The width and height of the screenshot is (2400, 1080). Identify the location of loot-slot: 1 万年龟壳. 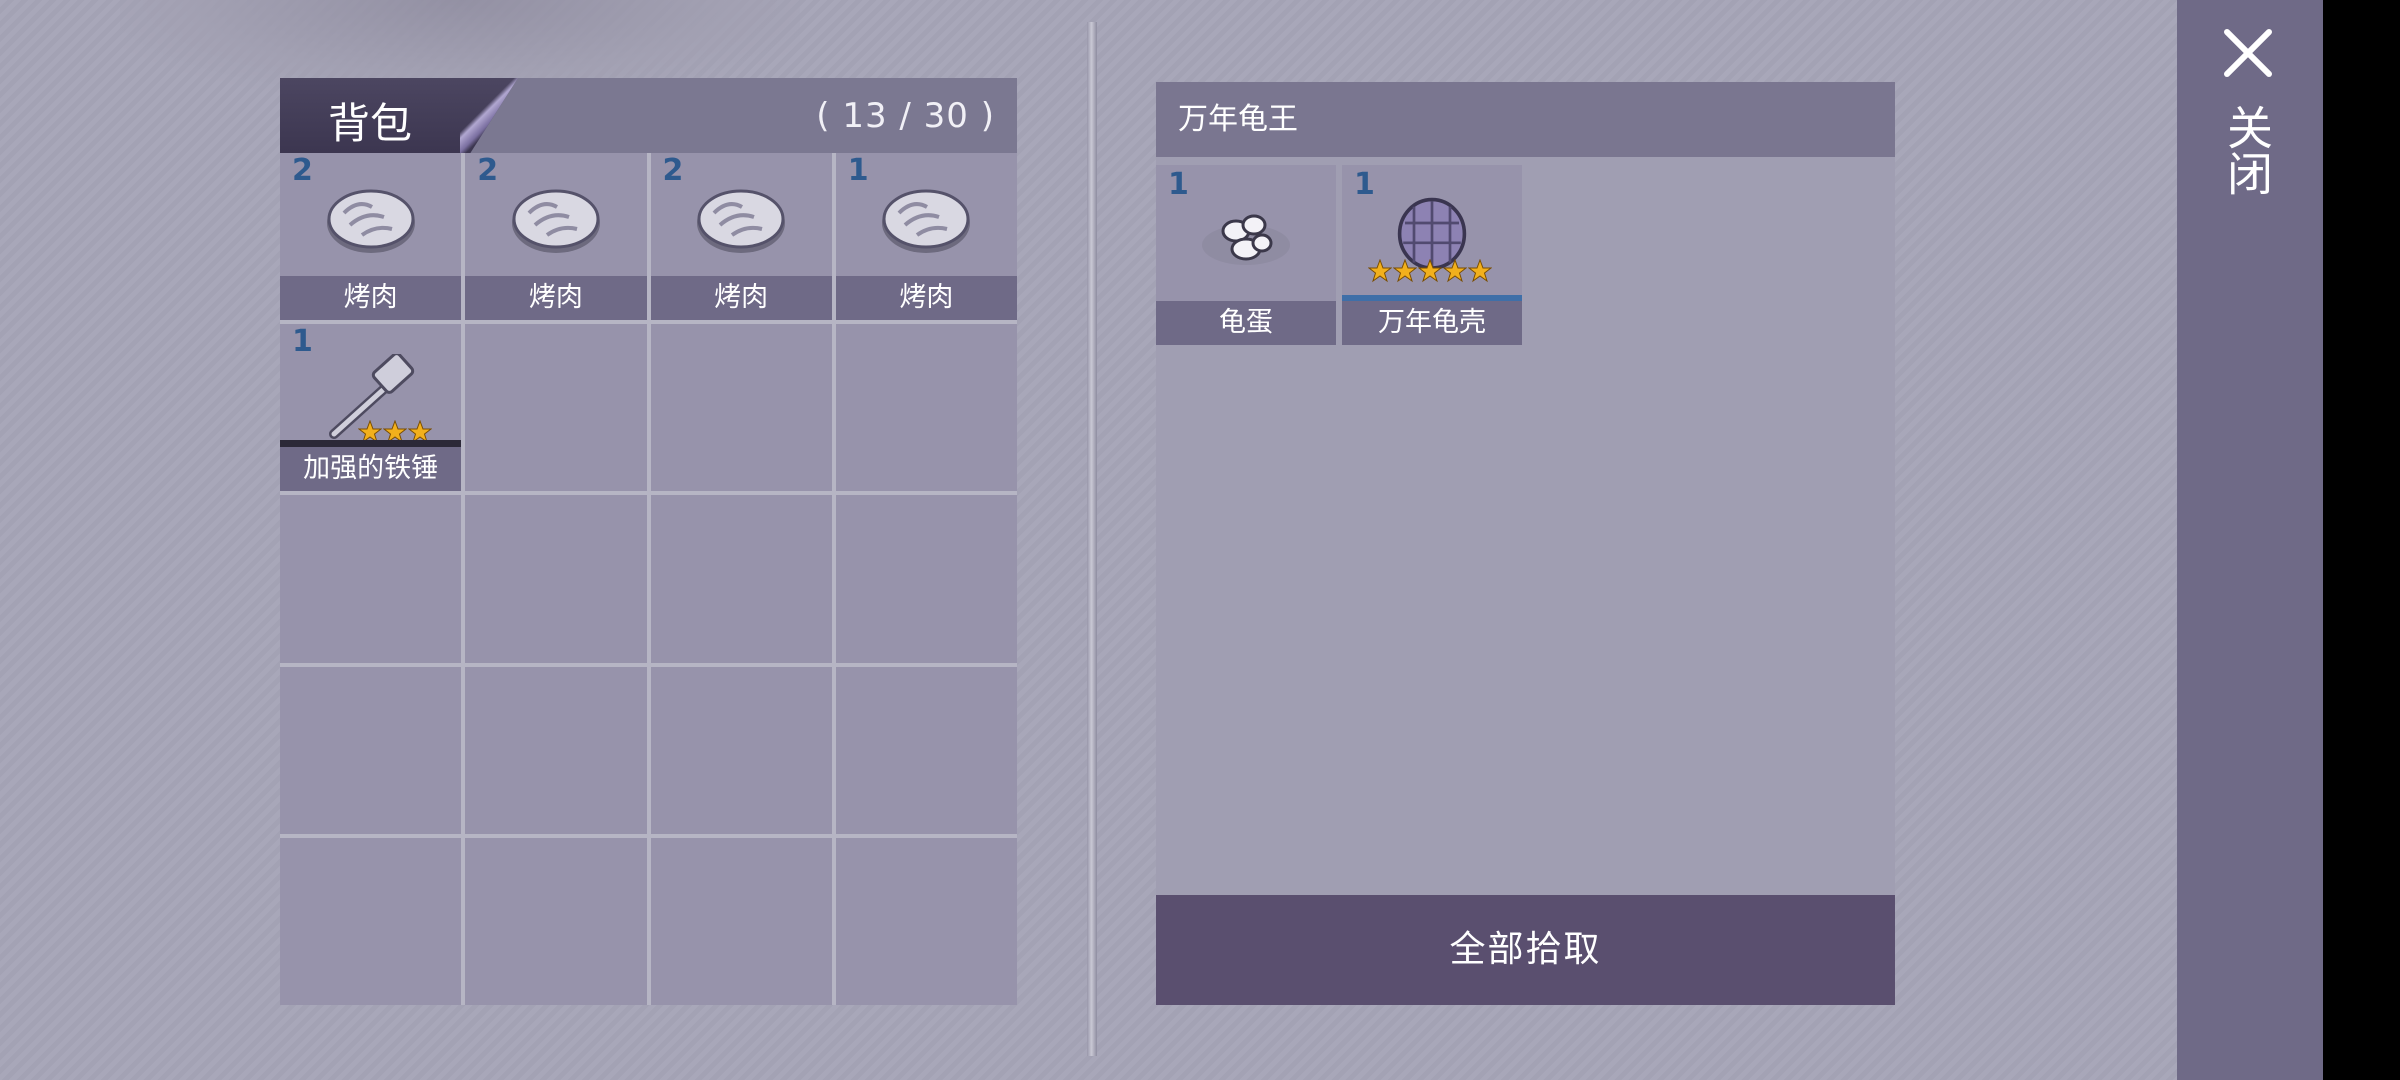
(1432, 255).